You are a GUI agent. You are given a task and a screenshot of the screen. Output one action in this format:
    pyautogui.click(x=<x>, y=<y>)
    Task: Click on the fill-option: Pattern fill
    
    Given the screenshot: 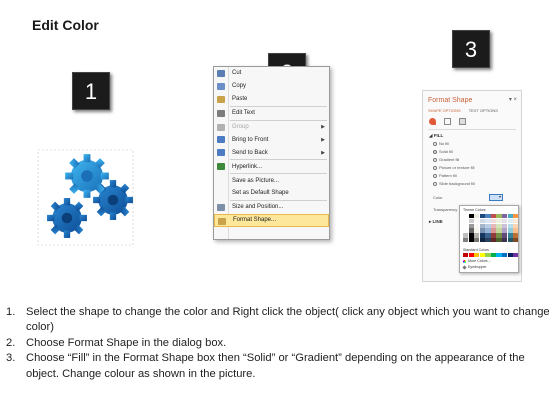 What is the action you would take?
    pyautogui.click(x=445, y=175)
    